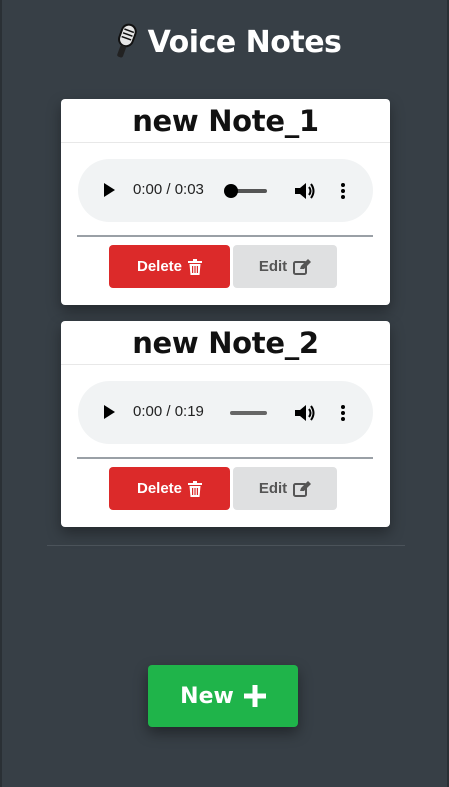 The image size is (449, 787). What do you see at coordinates (244, 42) in the screenshot?
I see `app-title: Voice Notes` at bounding box center [244, 42].